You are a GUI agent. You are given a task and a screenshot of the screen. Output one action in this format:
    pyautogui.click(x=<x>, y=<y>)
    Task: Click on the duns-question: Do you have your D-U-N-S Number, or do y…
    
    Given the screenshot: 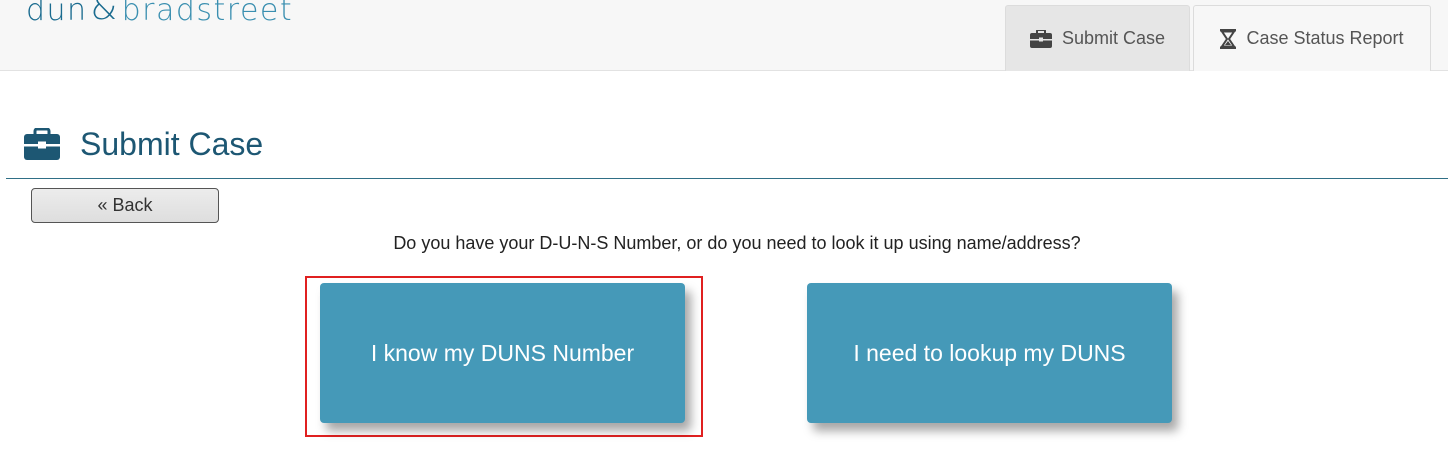 What is the action you would take?
    pyautogui.click(x=737, y=243)
    